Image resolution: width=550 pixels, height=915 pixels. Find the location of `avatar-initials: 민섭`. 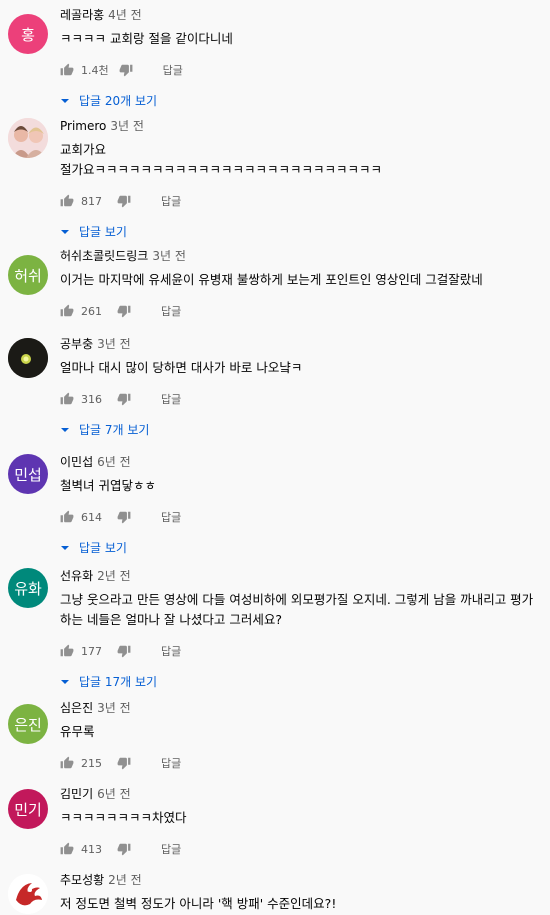

avatar-initials: 민섭 is located at coordinates (28, 474).